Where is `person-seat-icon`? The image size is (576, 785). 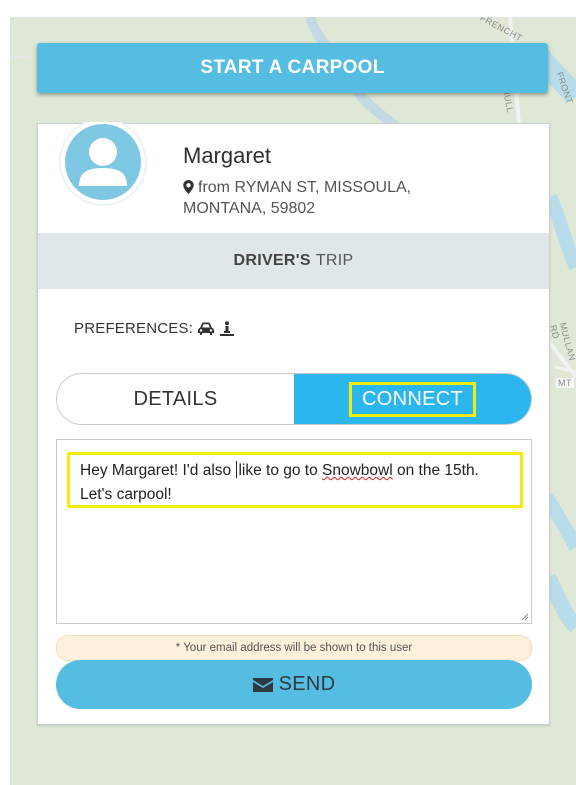 person-seat-icon is located at coordinates (227, 328).